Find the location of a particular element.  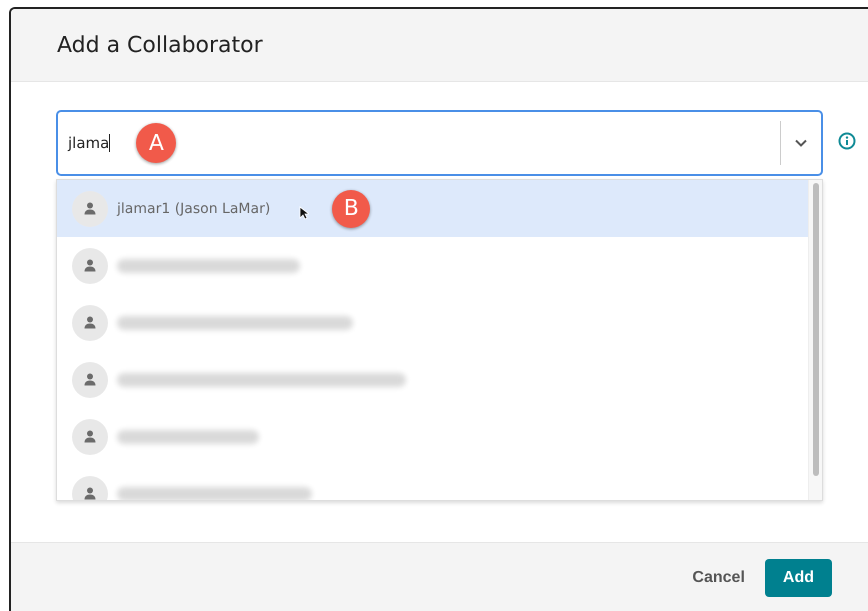

add-button: Add is located at coordinates (798, 578).